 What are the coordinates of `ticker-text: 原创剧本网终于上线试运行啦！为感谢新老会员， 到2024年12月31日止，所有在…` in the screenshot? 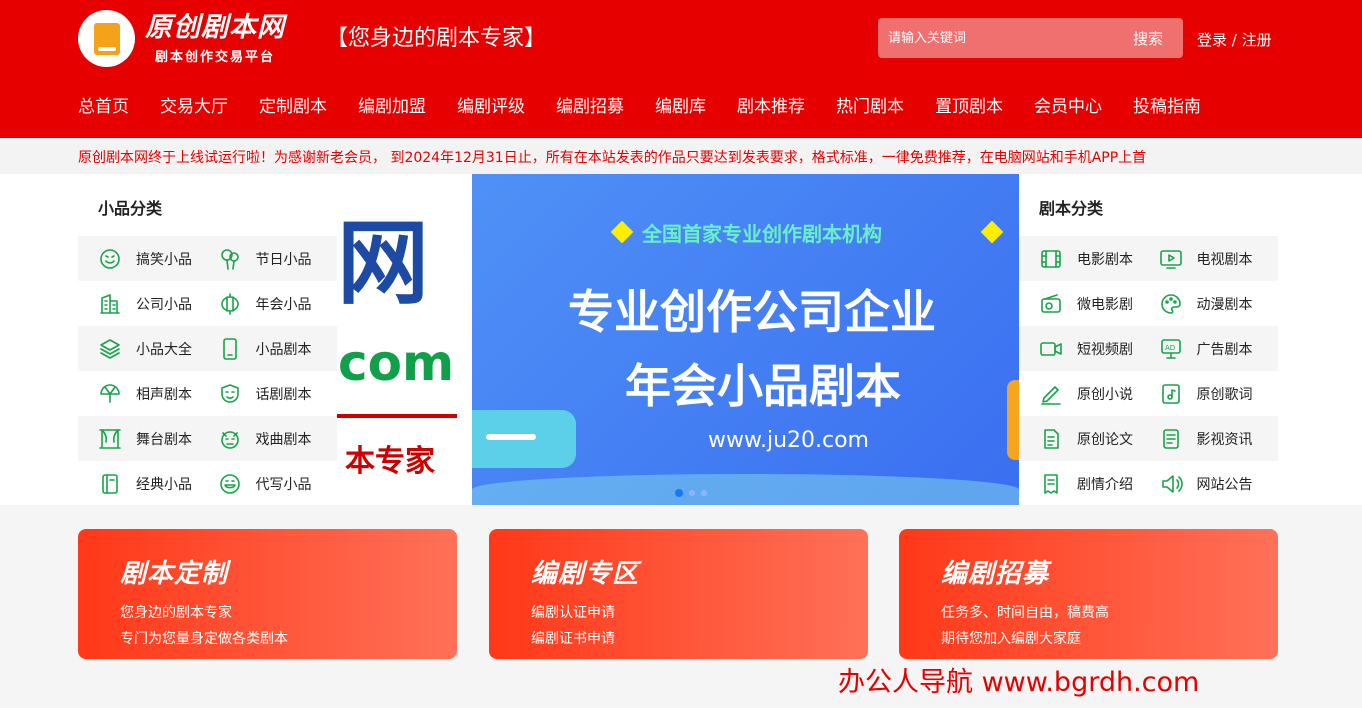 It's located at (680, 157).